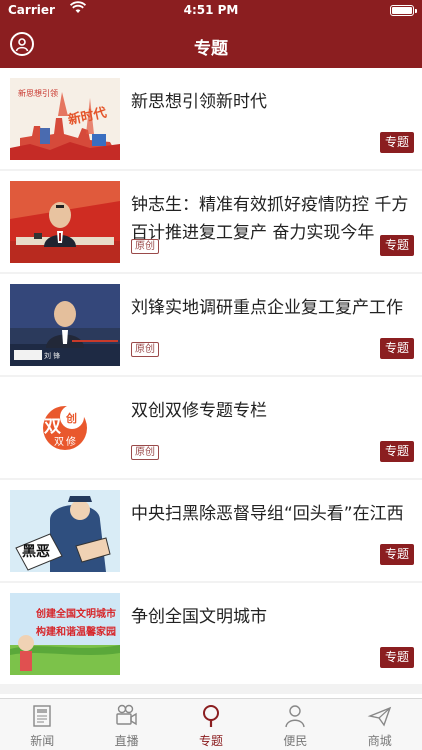 The width and height of the screenshot is (422, 750). What do you see at coordinates (211, 49) in the screenshot?
I see `page-title: 专题` at bounding box center [211, 49].